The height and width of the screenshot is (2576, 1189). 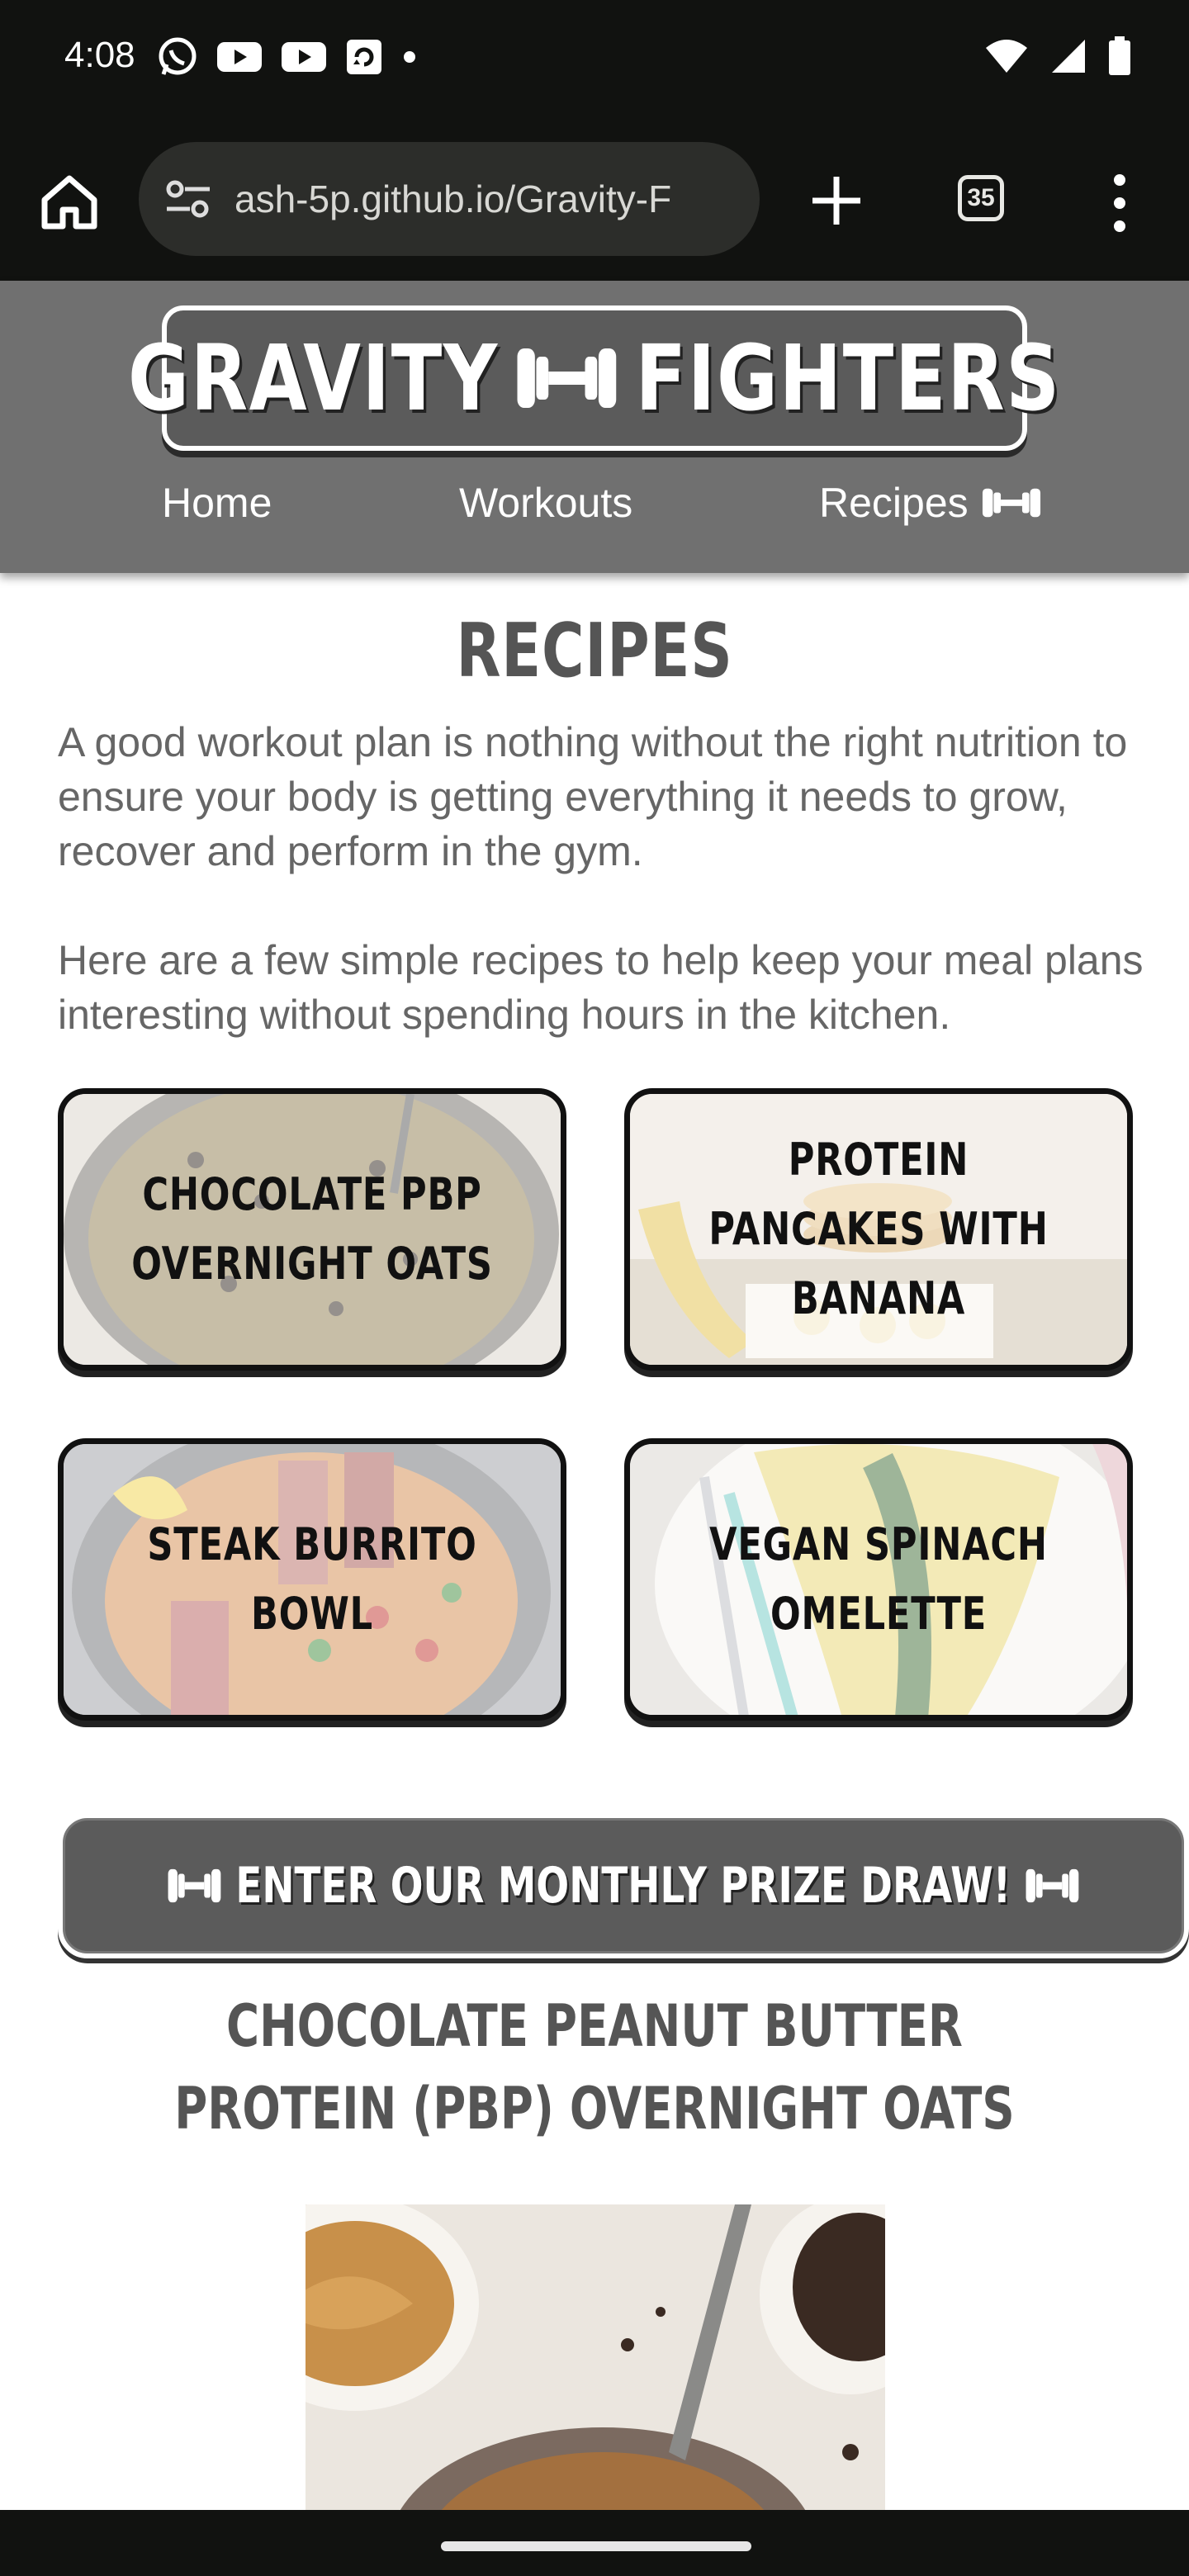 I want to click on recipe-card-label: CHOCOLATE PBP OVERNIGHT OATS, so click(x=312, y=1229).